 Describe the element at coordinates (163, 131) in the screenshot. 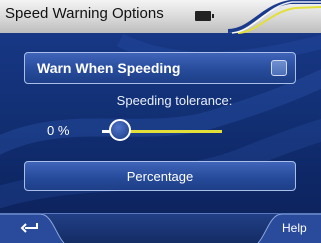

I see `speeding-tolerance-slider` at that location.